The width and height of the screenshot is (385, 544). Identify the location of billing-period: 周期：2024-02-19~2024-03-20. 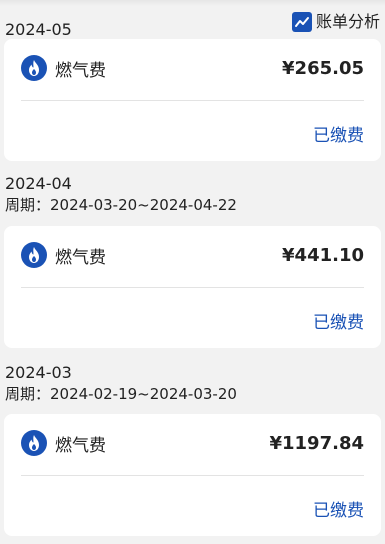
(121, 394).